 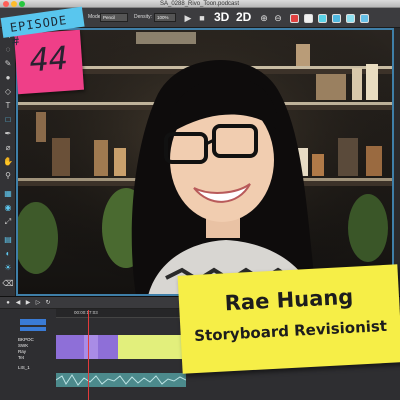 I want to click on shape-tool-icon: □, so click(x=8, y=120).